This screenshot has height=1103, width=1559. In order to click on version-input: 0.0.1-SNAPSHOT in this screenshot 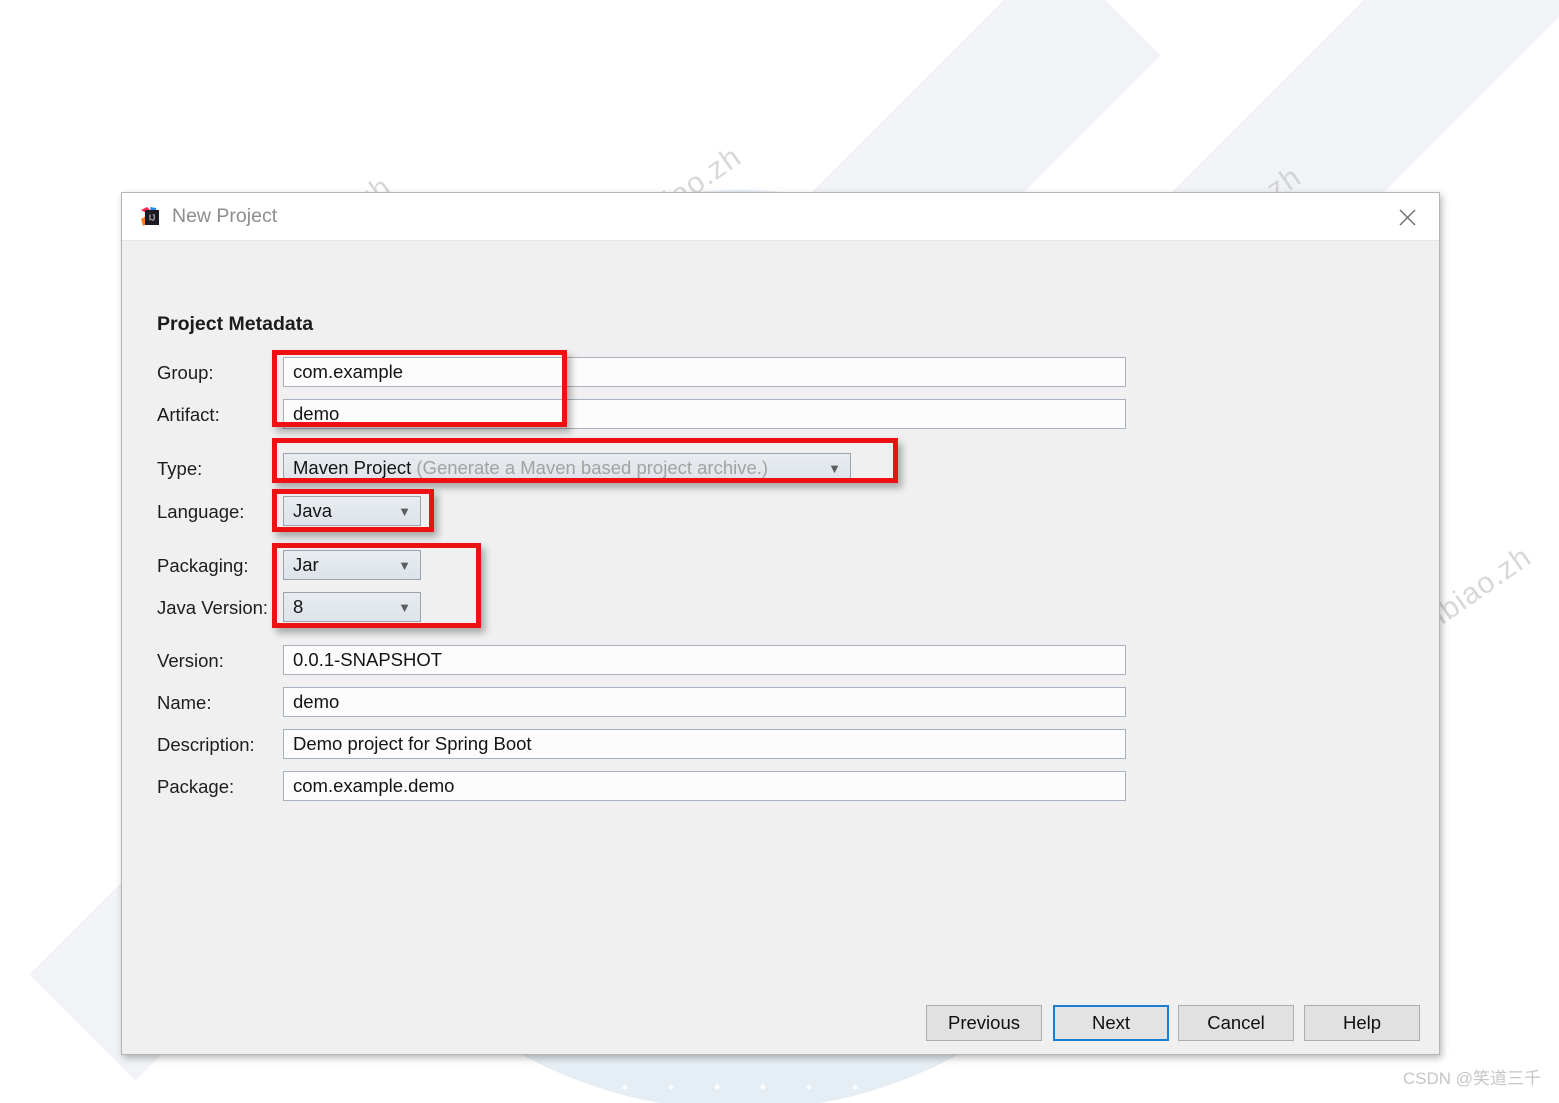, I will do `click(704, 660)`.